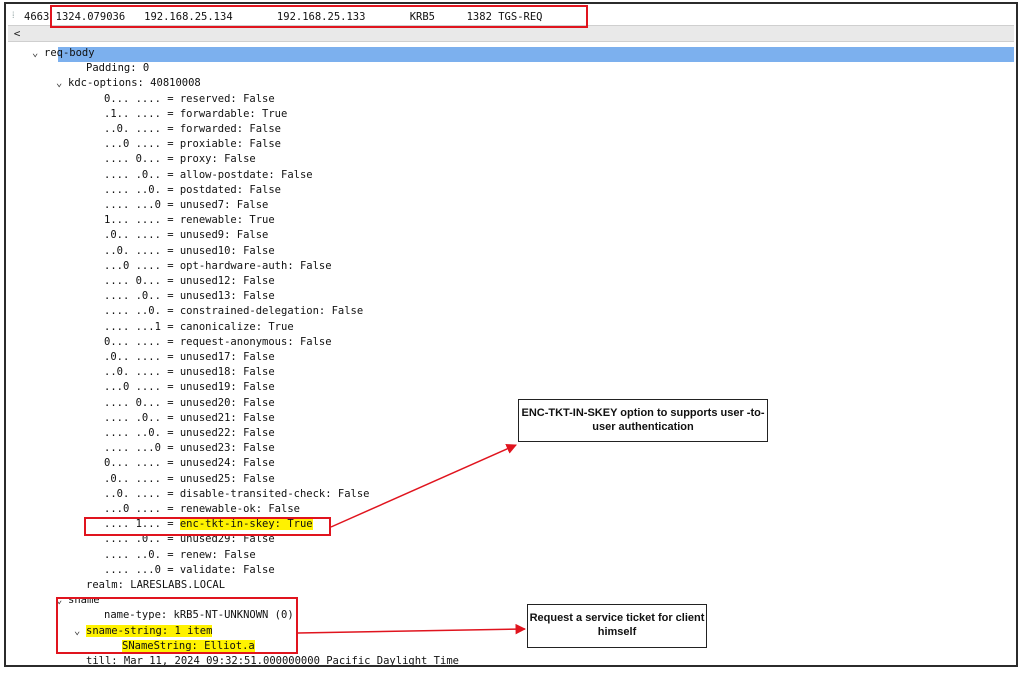 This screenshot has width=1024, height=673. I want to click on tree-flag-line: 0... .... = request-anonymous: False, so click(218, 342).